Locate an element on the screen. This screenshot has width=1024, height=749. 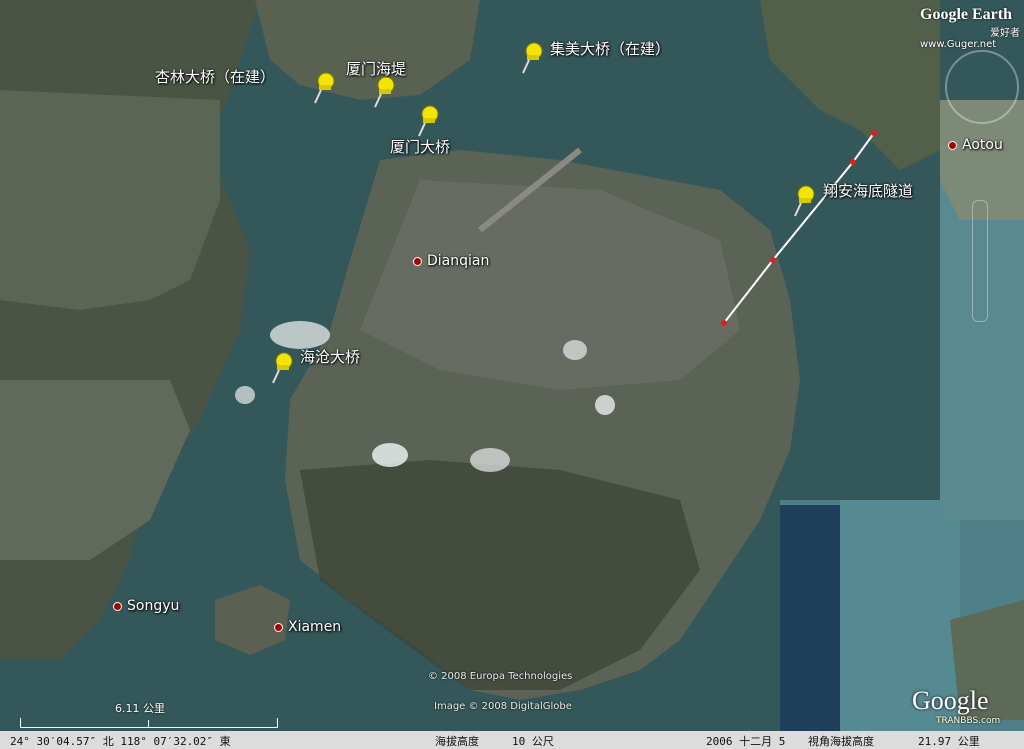
copyright-digitalglobe: Image © 2008 DigitalGlobe is located at coordinates (503, 706).